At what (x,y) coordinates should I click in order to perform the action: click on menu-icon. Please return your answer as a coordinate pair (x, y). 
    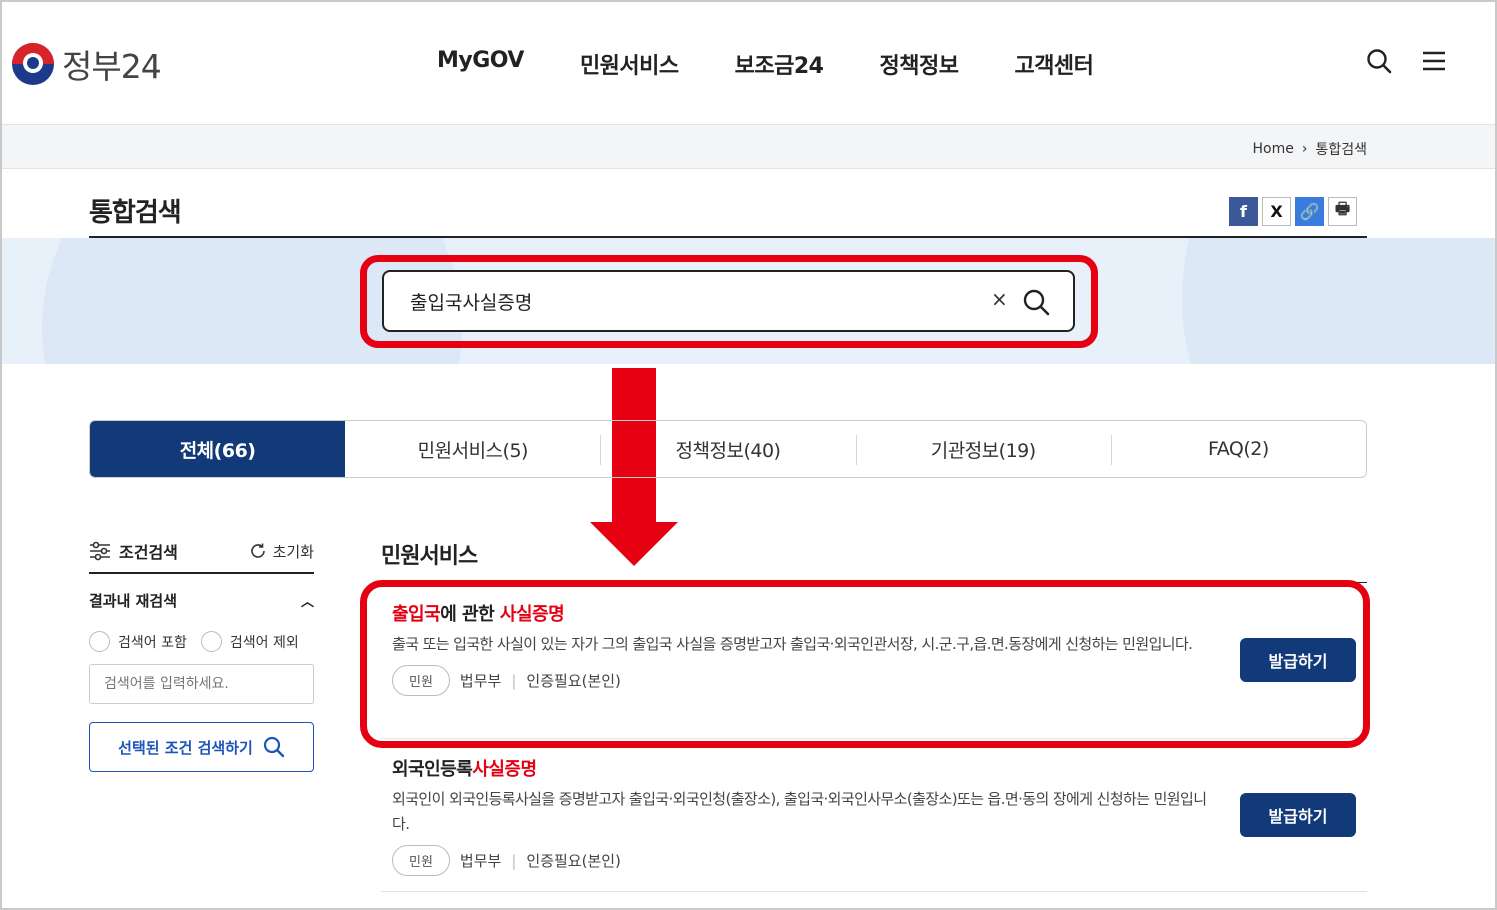
    Looking at the image, I should click on (1434, 61).